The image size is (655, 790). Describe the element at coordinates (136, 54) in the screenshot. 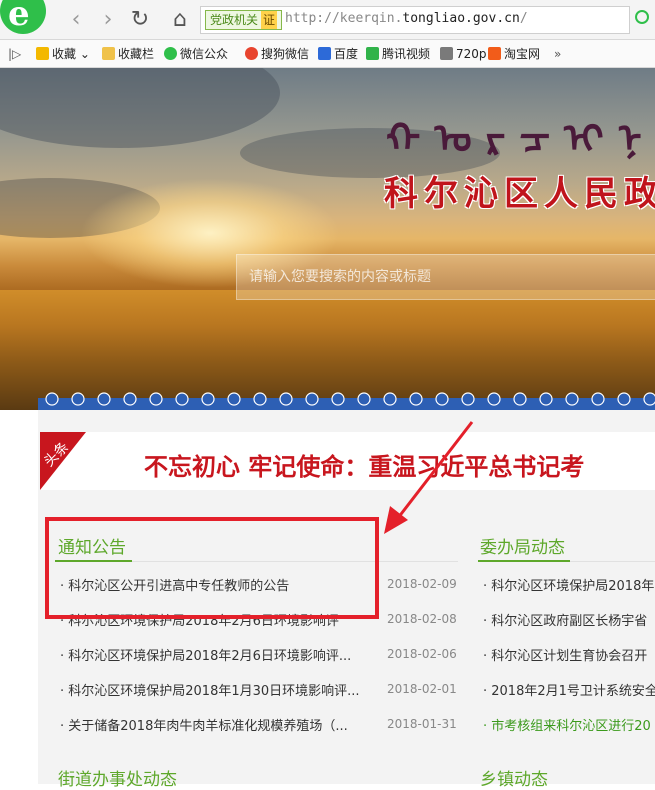

I see `fav-label: 收藏栏` at that location.